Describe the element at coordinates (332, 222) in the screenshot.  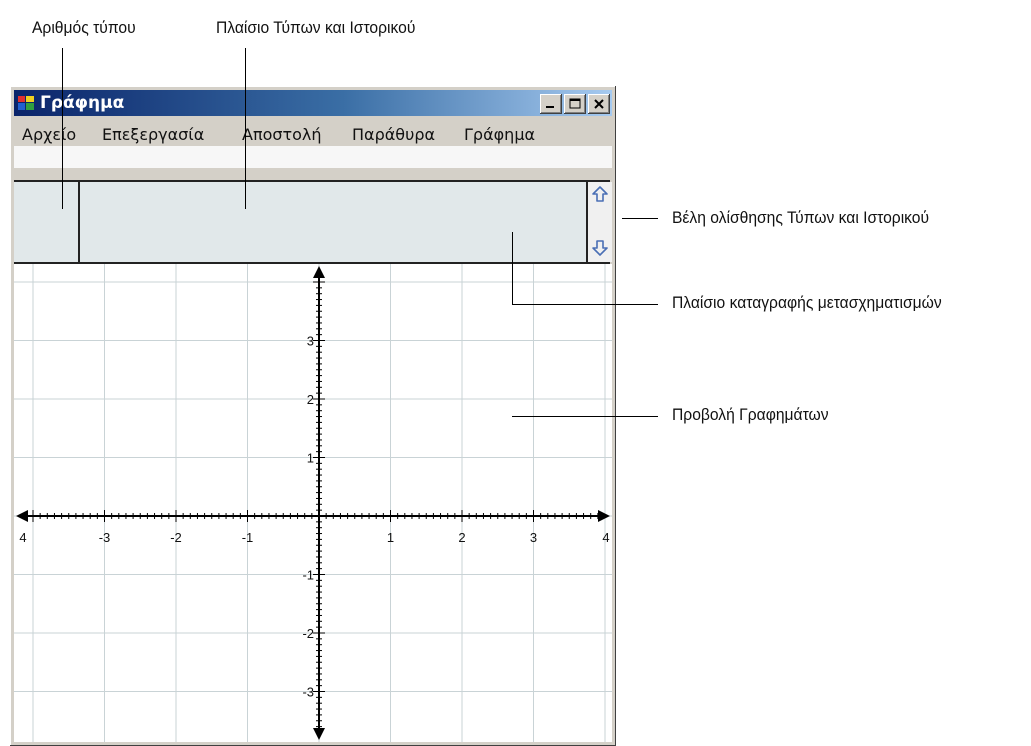
I see `formula-history-box` at that location.